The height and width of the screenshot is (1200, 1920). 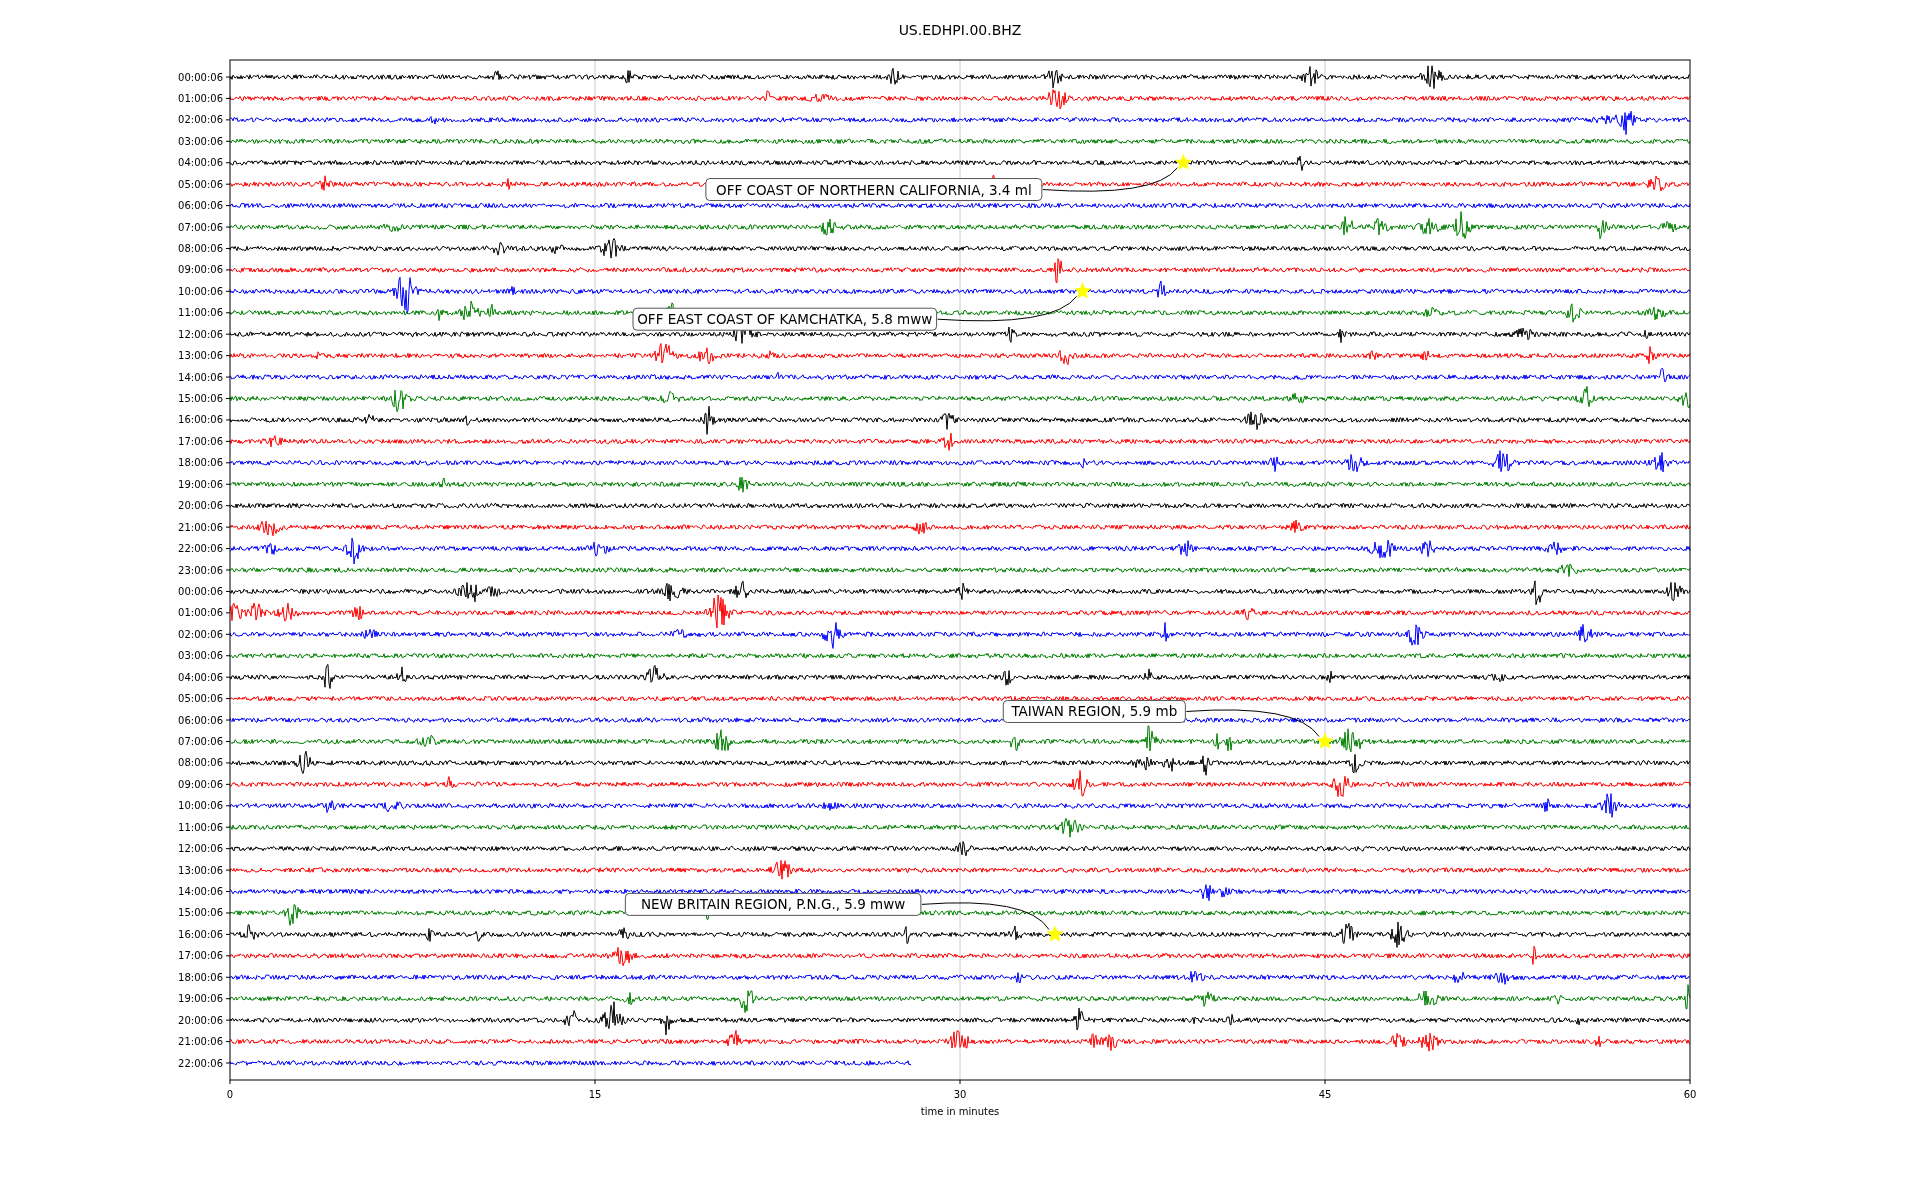 I want to click on x-tick-label: 30, so click(x=960, y=1094).